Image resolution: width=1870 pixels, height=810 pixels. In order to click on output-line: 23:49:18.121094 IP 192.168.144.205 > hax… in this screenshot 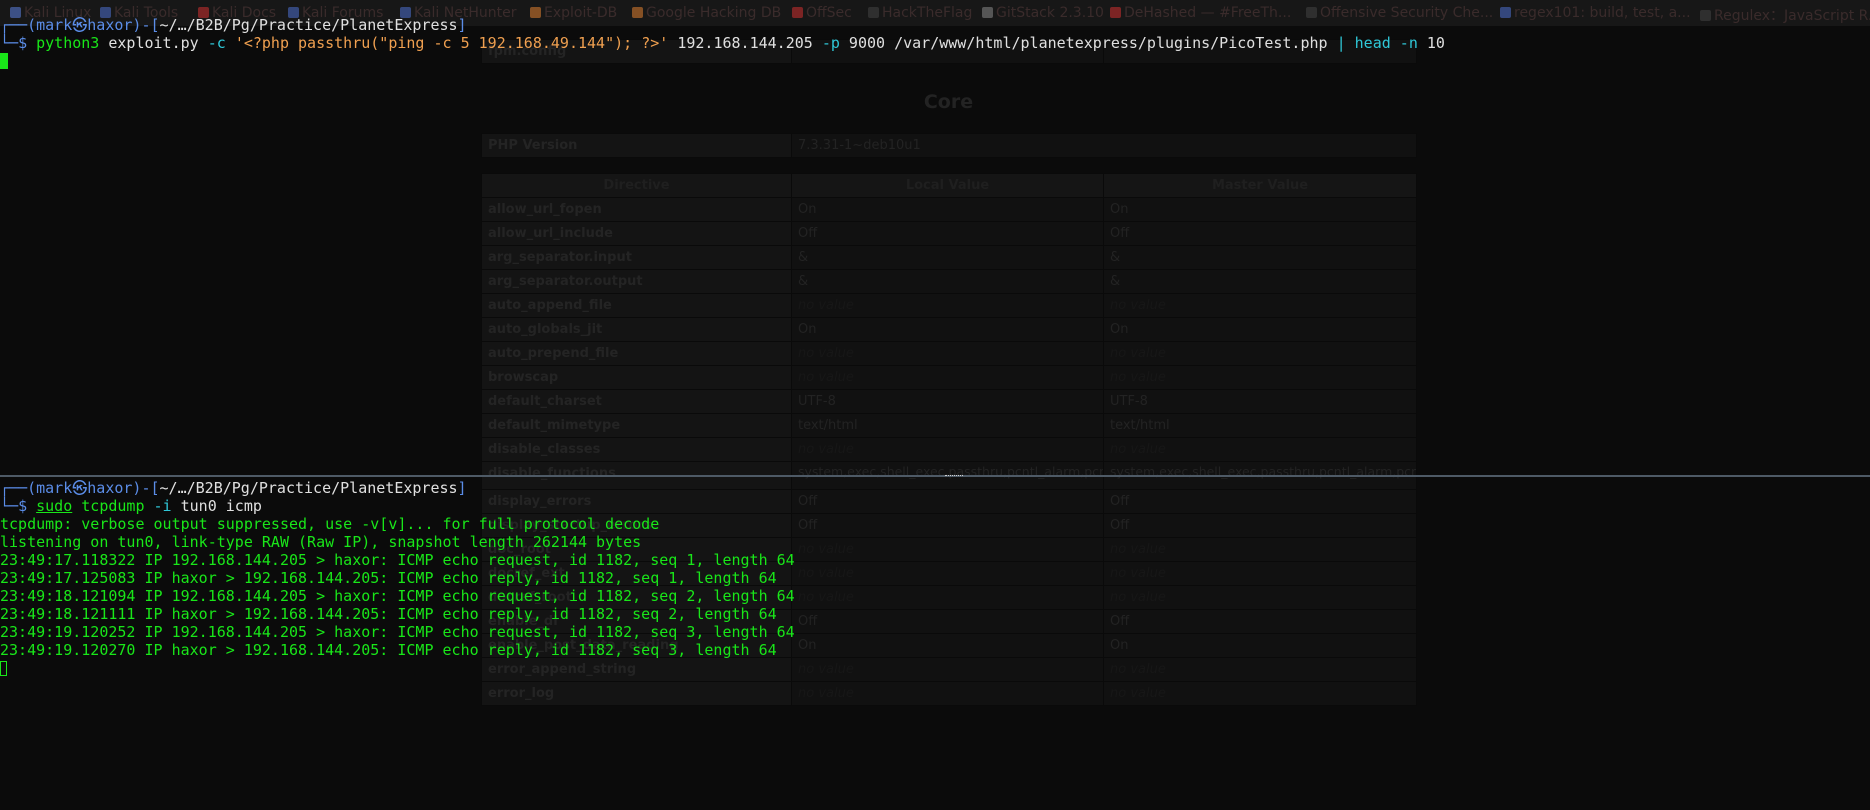, I will do `click(397, 596)`.